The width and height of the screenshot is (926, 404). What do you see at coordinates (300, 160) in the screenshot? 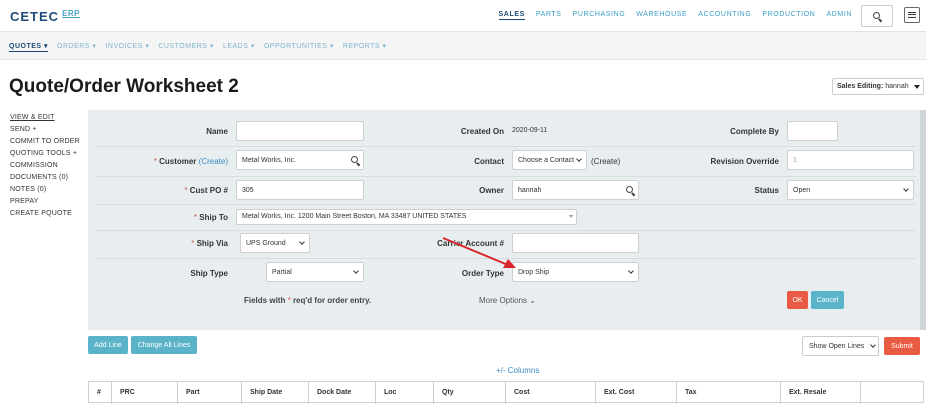
I see `customer-input: Metal Works, Inc.` at bounding box center [300, 160].